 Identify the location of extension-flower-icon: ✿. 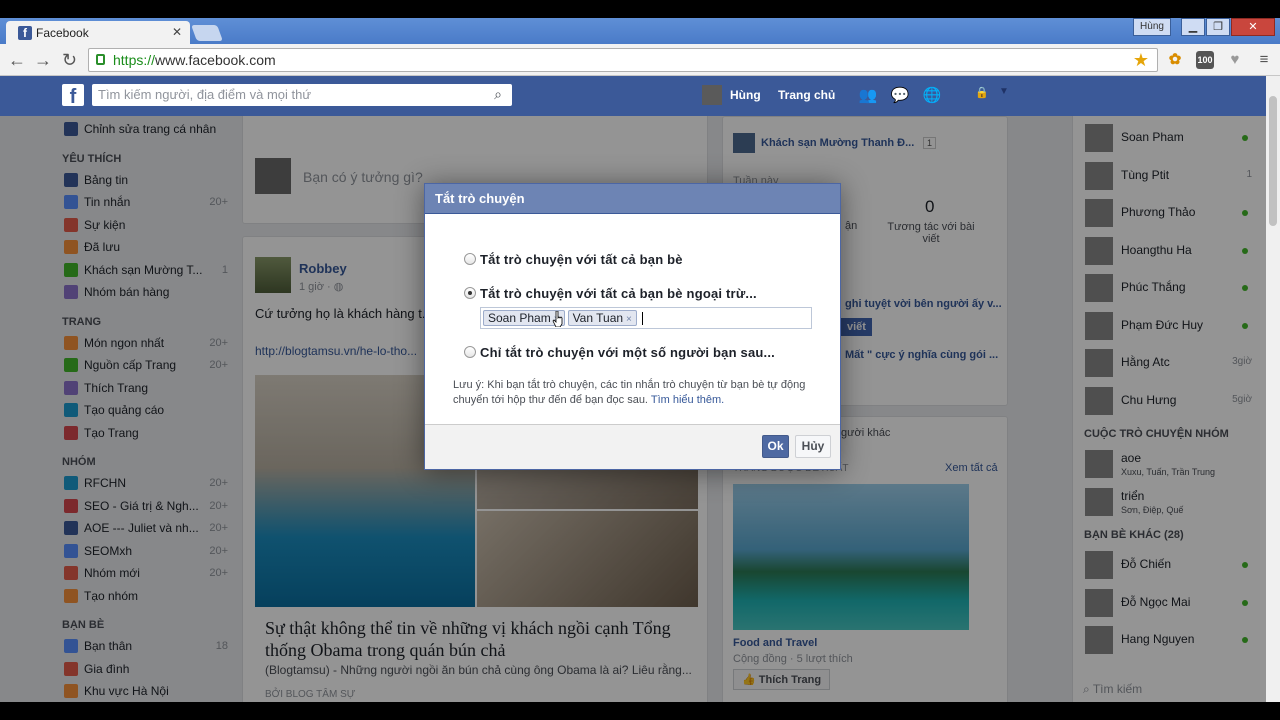
(1175, 60).